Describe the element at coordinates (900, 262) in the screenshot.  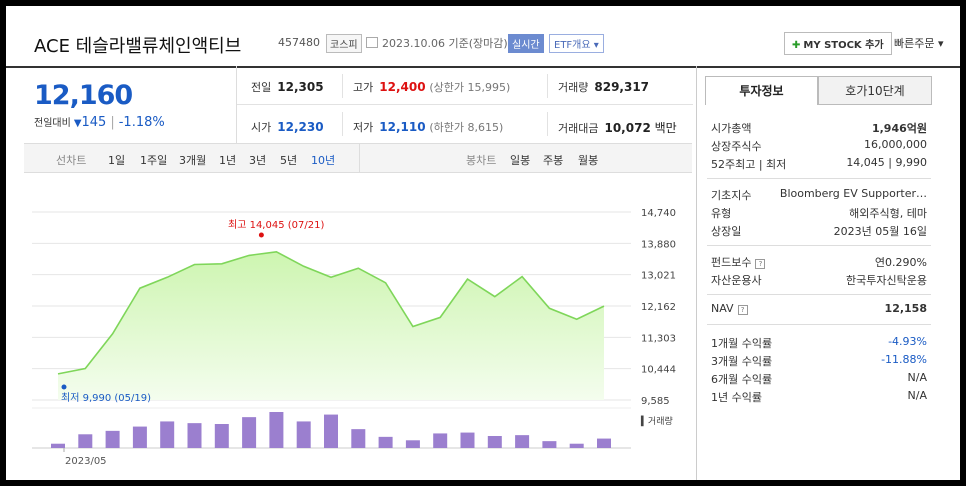
I see `info-row-c0-value: 연0.290%` at that location.